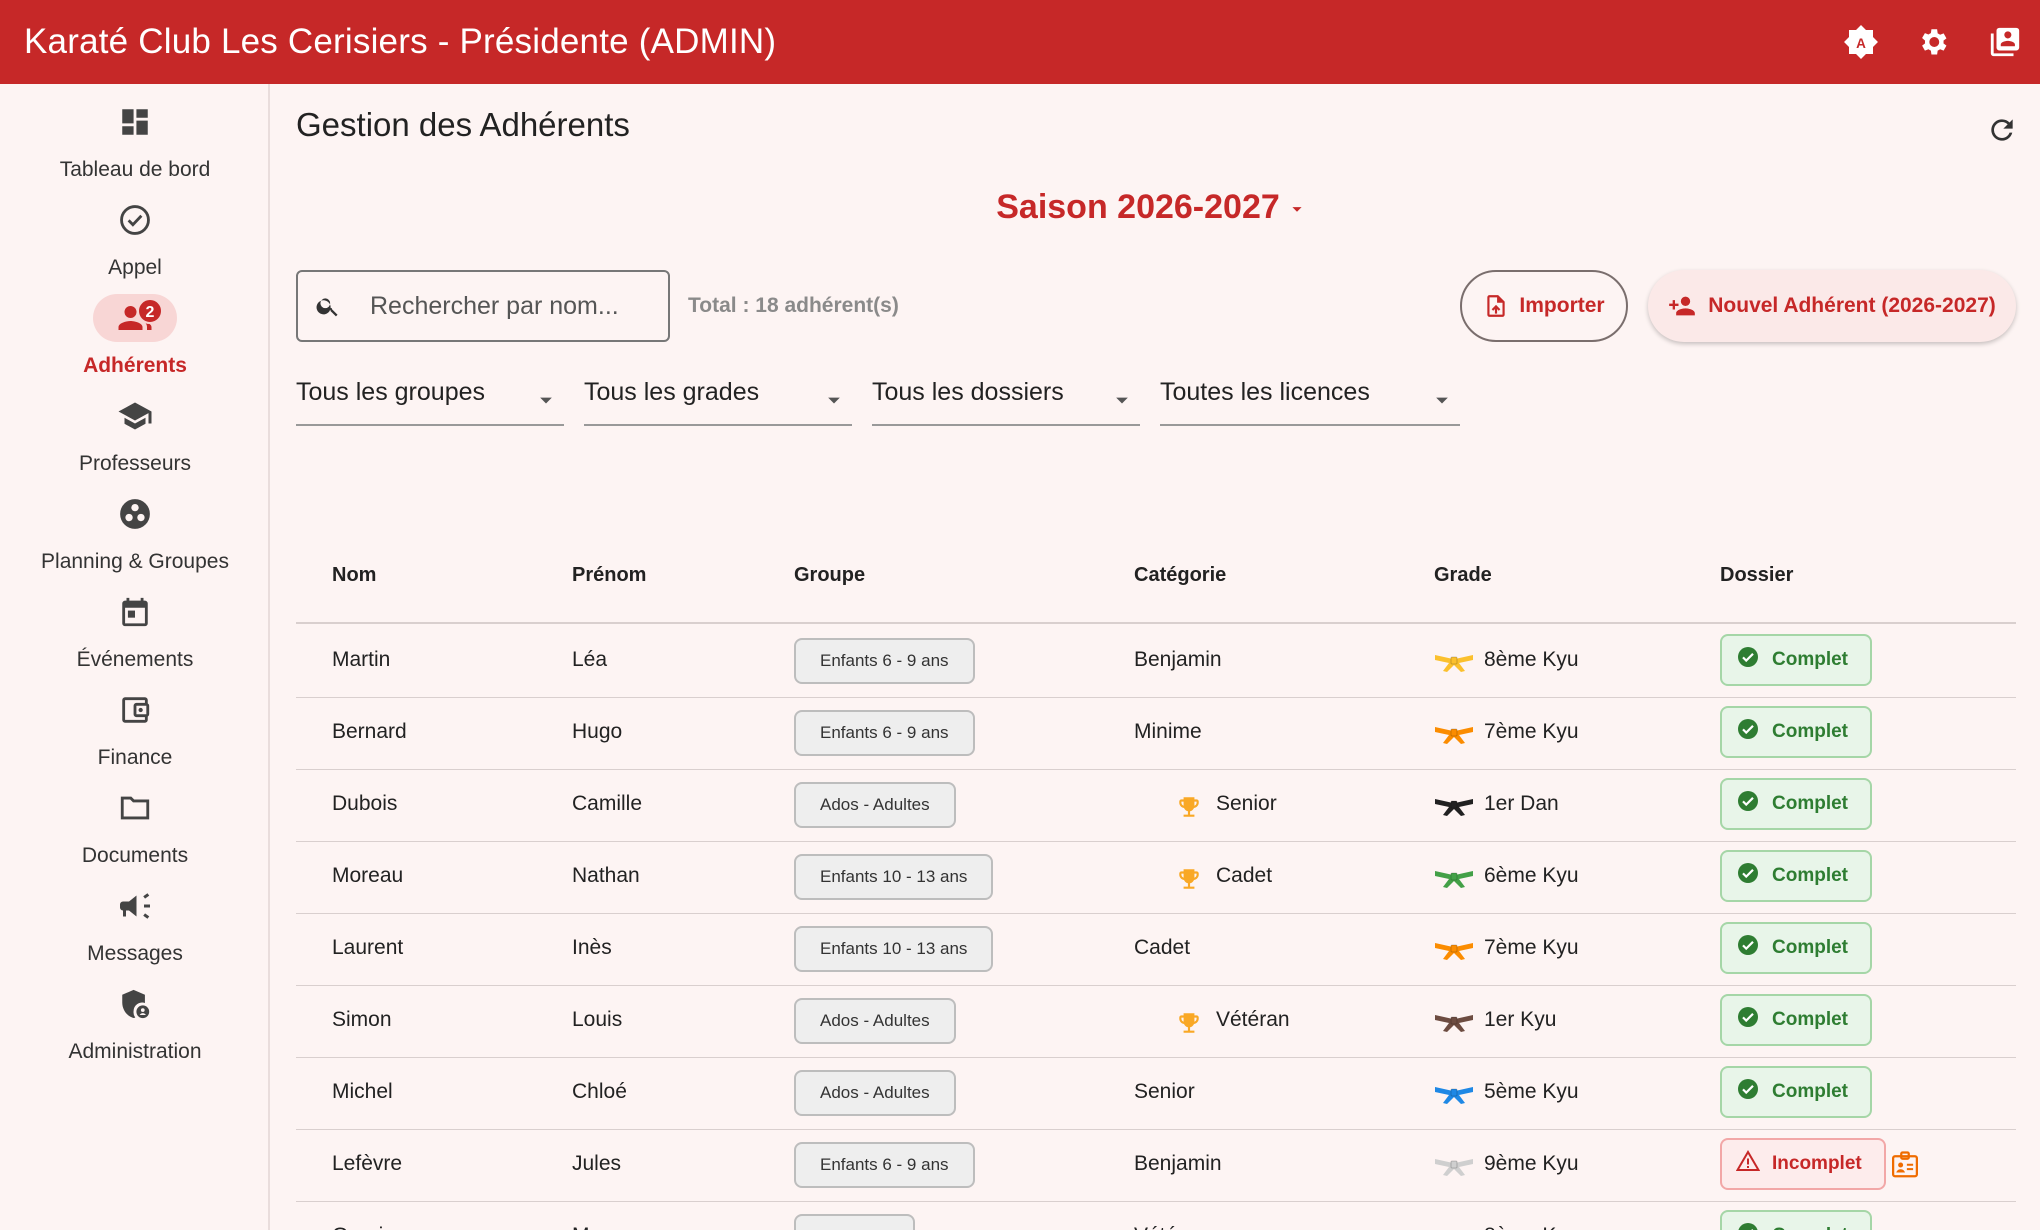 The height and width of the screenshot is (1230, 2040). Describe the element at coordinates (1852, 305) in the screenshot. I see `new-member-label: Nouvel Adhérent (2026-2027)` at that location.